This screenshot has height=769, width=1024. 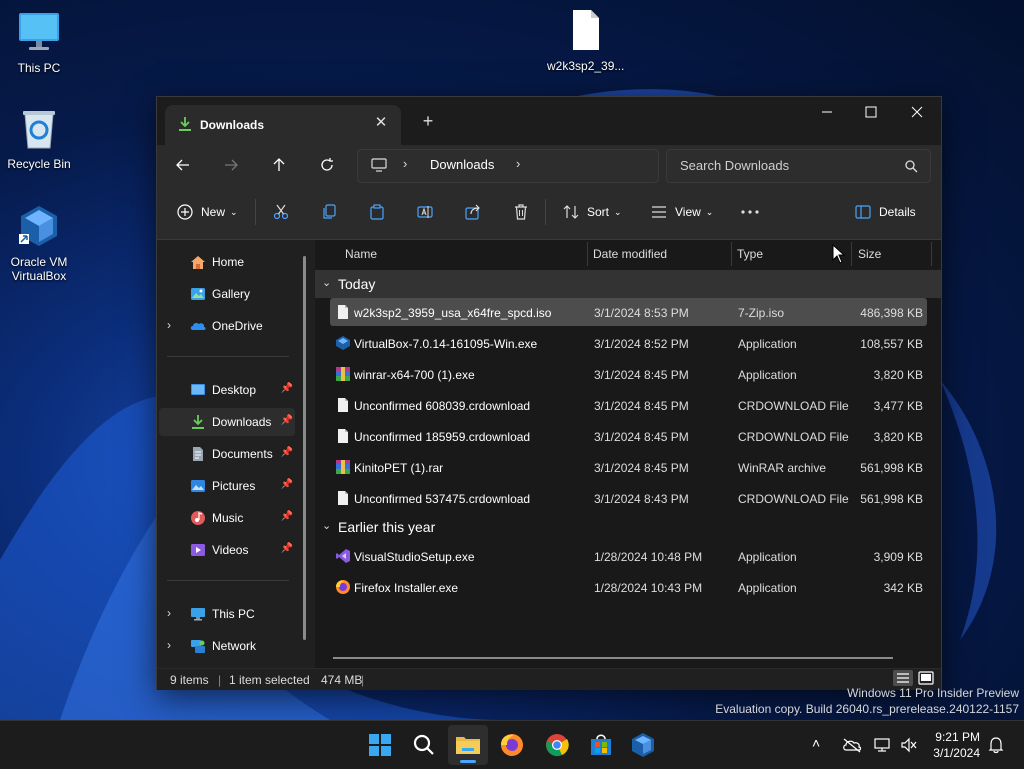 I want to click on tiles-view-button, so click(x=926, y=678).